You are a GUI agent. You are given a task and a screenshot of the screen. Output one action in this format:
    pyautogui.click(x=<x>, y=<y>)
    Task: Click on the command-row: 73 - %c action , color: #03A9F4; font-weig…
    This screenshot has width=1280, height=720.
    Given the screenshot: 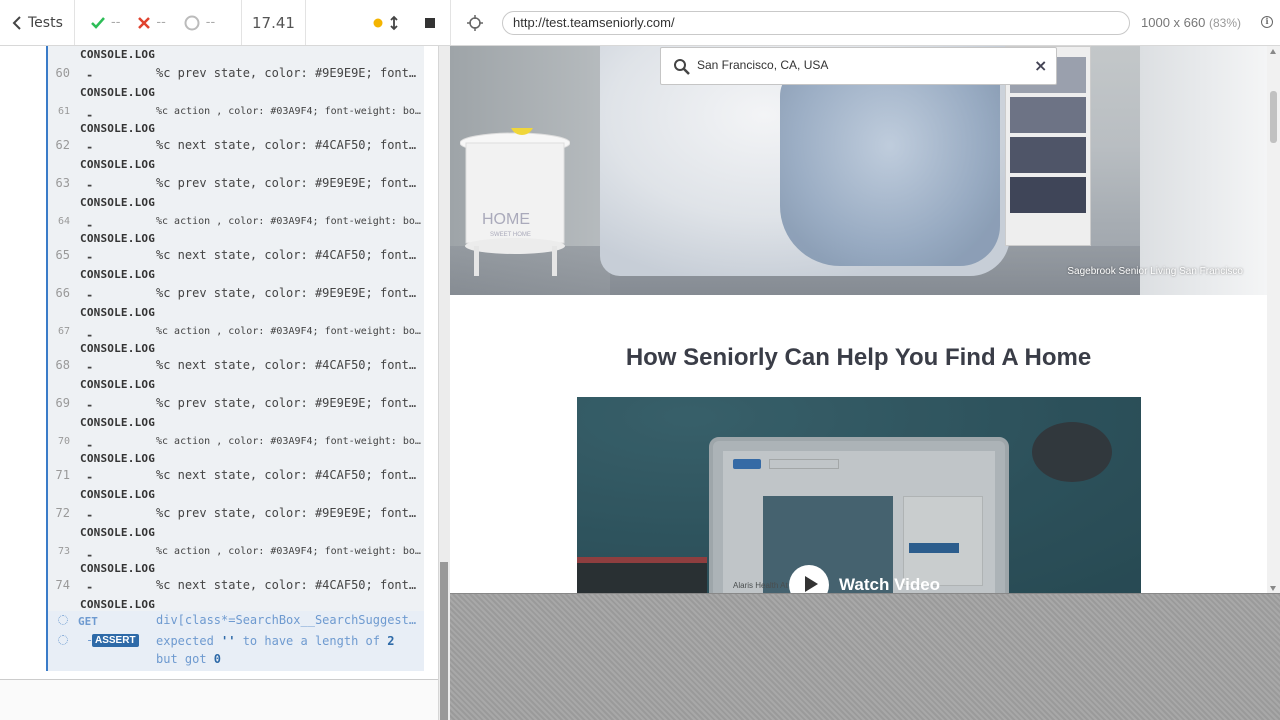 What is the action you would take?
    pyautogui.click(x=237, y=561)
    